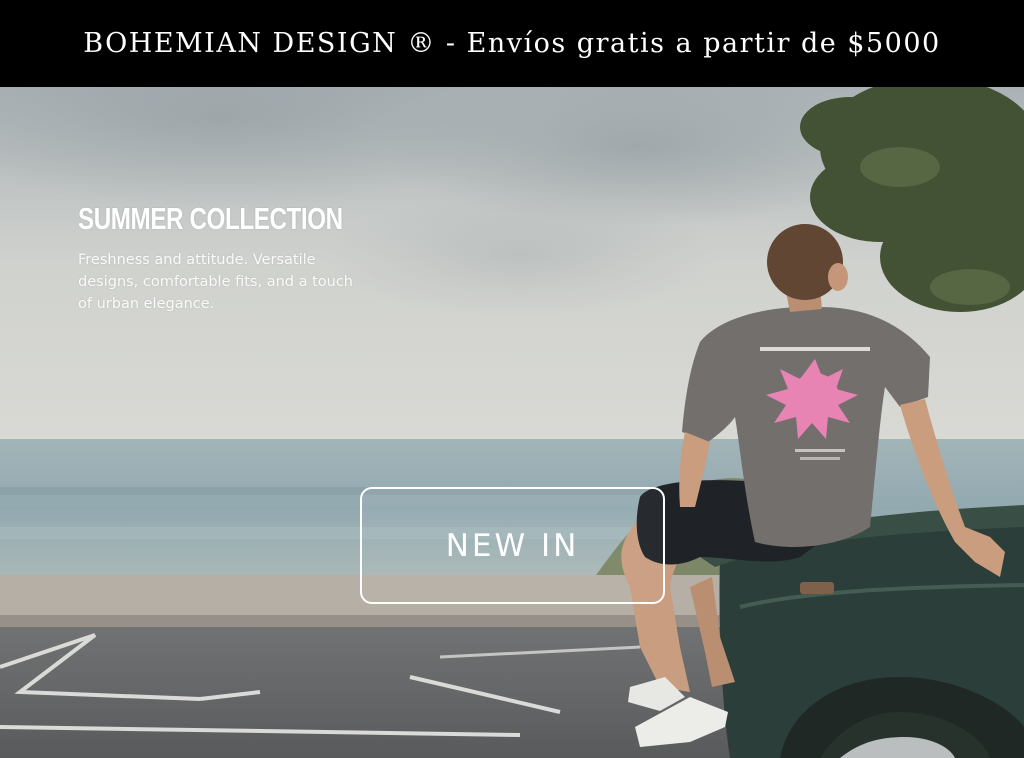  Describe the element at coordinates (210, 218) in the screenshot. I see `hero-title: SUMMER COLLECTION` at that location.